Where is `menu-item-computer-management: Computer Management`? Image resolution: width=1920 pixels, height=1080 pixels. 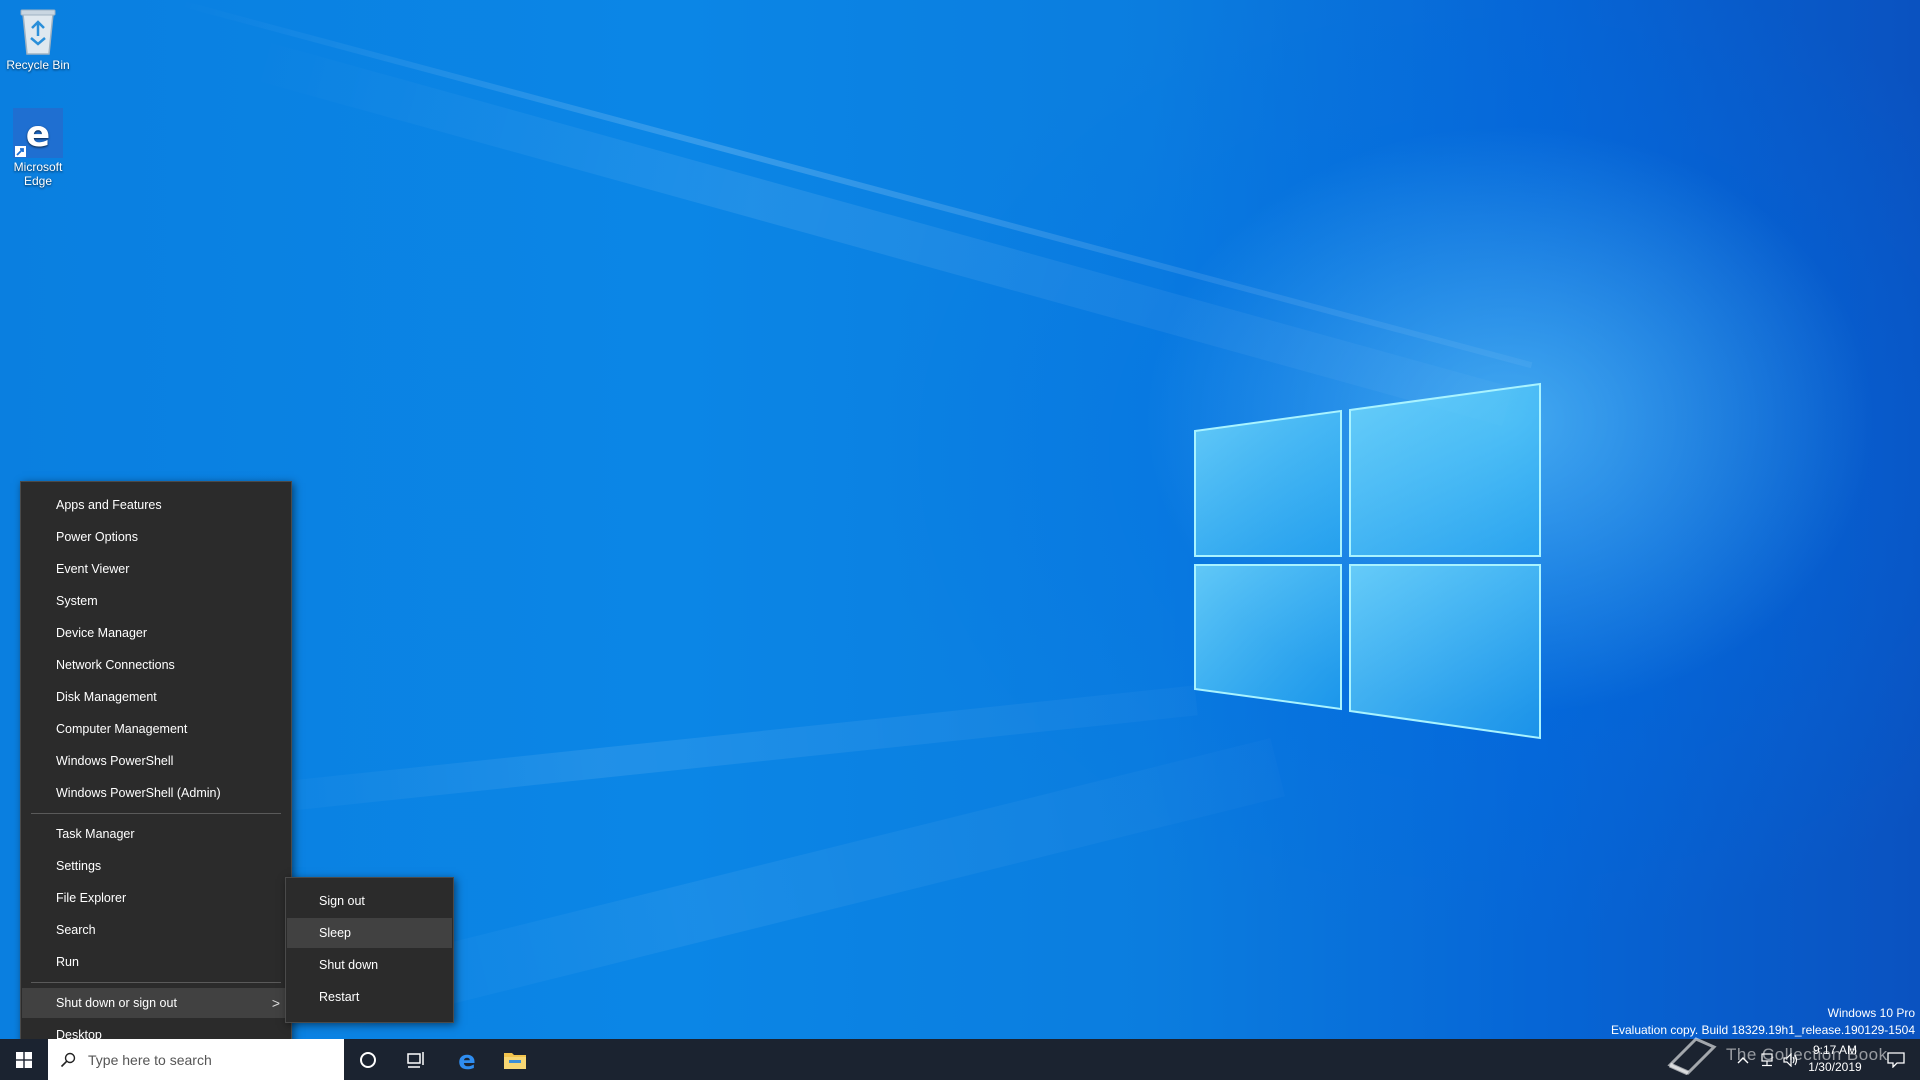 menu-item-computer-management: Computer Management is located at coordinates (156, 729).